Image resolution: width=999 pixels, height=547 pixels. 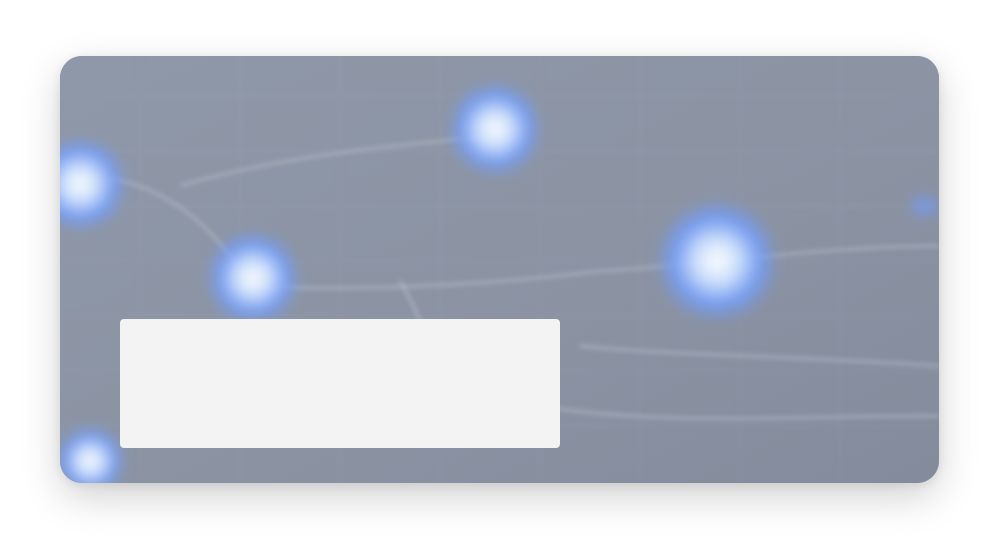 I want to click on banner-text-panel, so click(x=340, y=383).